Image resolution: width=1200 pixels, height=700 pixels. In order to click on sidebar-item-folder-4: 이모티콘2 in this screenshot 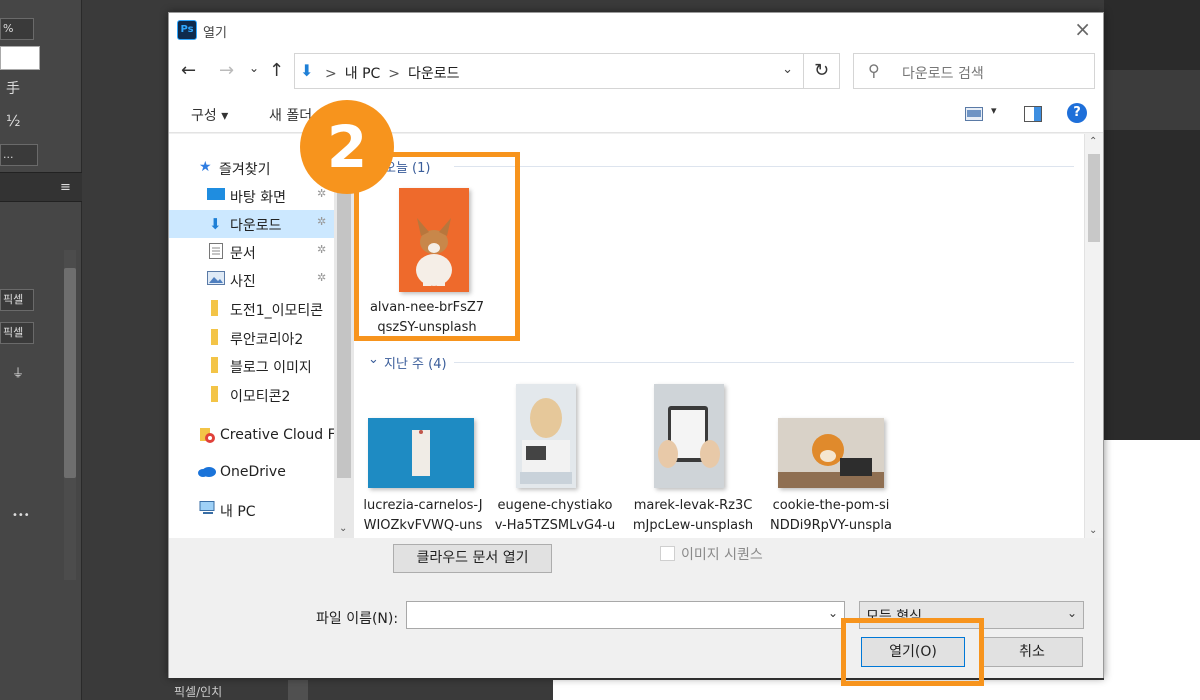, I will do `click(251, 395)`.